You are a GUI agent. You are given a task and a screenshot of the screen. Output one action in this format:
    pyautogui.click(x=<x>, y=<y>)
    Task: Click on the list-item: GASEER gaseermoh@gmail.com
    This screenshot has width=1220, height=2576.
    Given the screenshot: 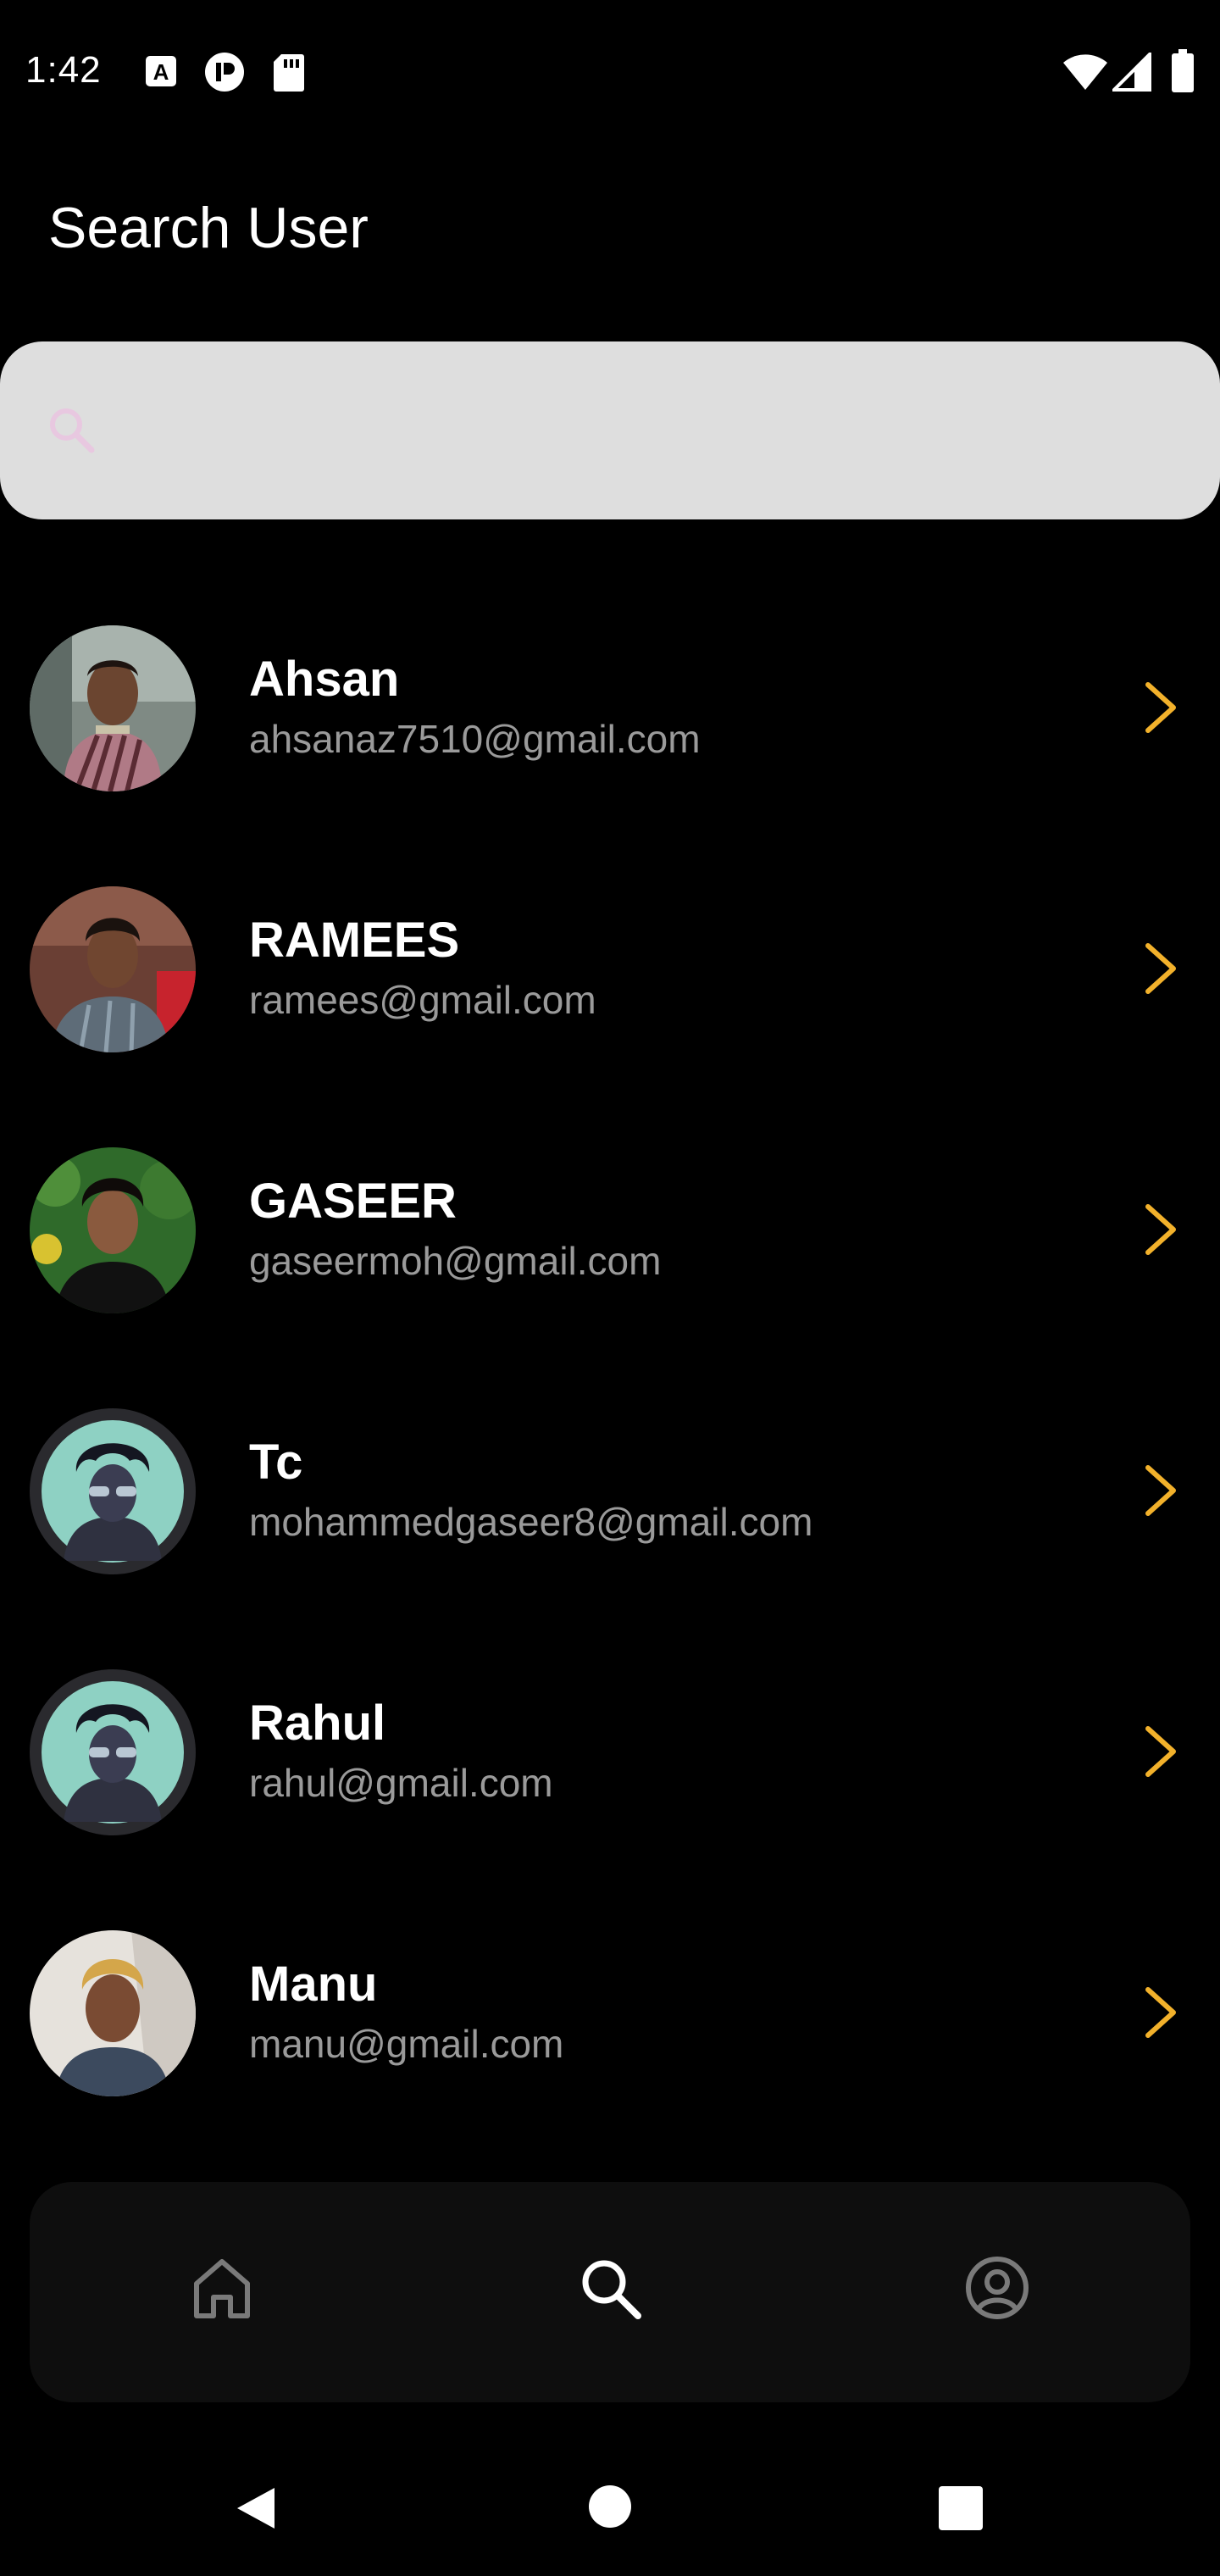 What is the action you would take?
    pyautogui.click(x=610, y=1246)
    